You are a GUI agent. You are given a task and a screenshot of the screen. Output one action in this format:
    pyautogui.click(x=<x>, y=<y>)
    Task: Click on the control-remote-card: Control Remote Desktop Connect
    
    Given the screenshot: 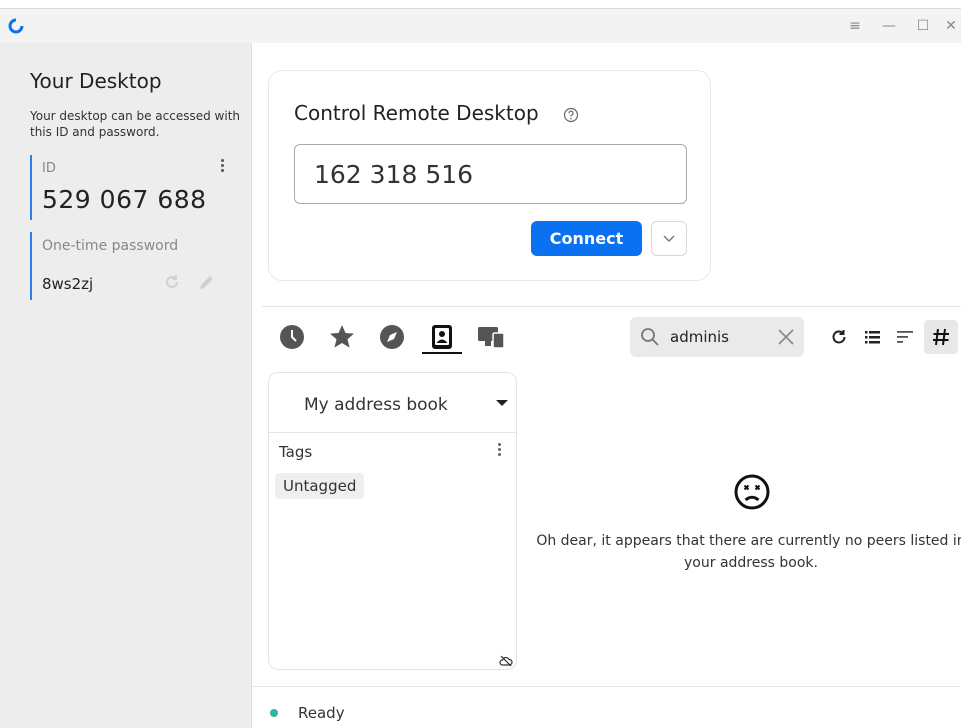 What is the action you would take?
    pyautogui.click(x=489, y=175)
    